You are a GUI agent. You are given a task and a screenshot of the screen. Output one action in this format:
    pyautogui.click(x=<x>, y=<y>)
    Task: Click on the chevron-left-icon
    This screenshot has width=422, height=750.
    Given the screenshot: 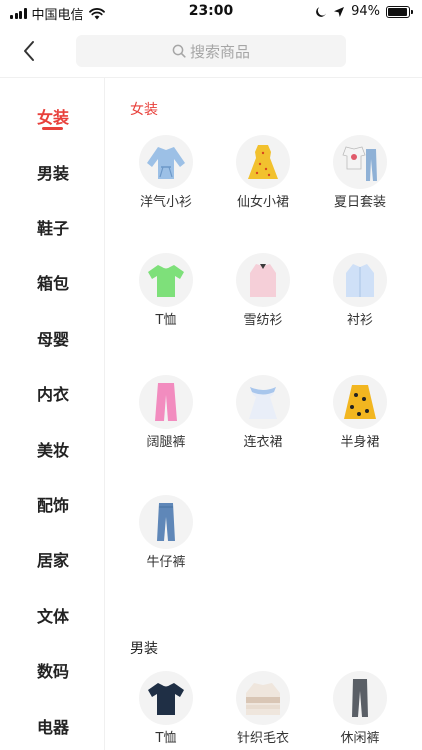 What is the action you would take?
    pyautogui.click(x=29, y=51)
    